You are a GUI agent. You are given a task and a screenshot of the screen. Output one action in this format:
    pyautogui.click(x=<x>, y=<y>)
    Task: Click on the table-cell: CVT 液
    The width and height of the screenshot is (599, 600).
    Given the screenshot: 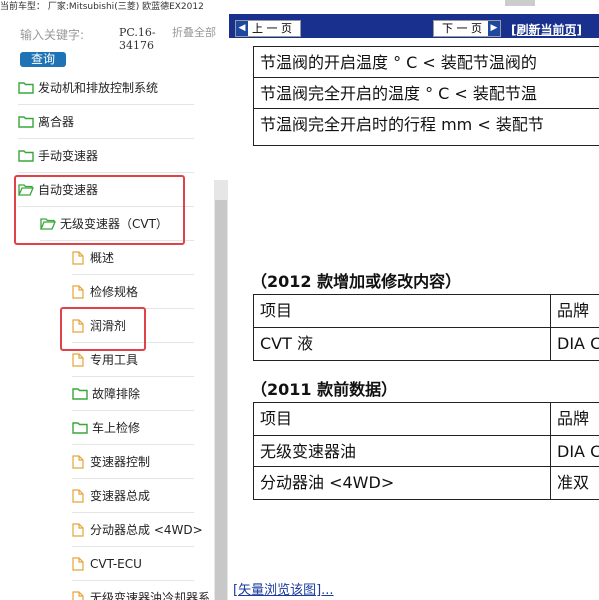 What is the action you would take?
    pyautogui.click(x=402, y=344)
    